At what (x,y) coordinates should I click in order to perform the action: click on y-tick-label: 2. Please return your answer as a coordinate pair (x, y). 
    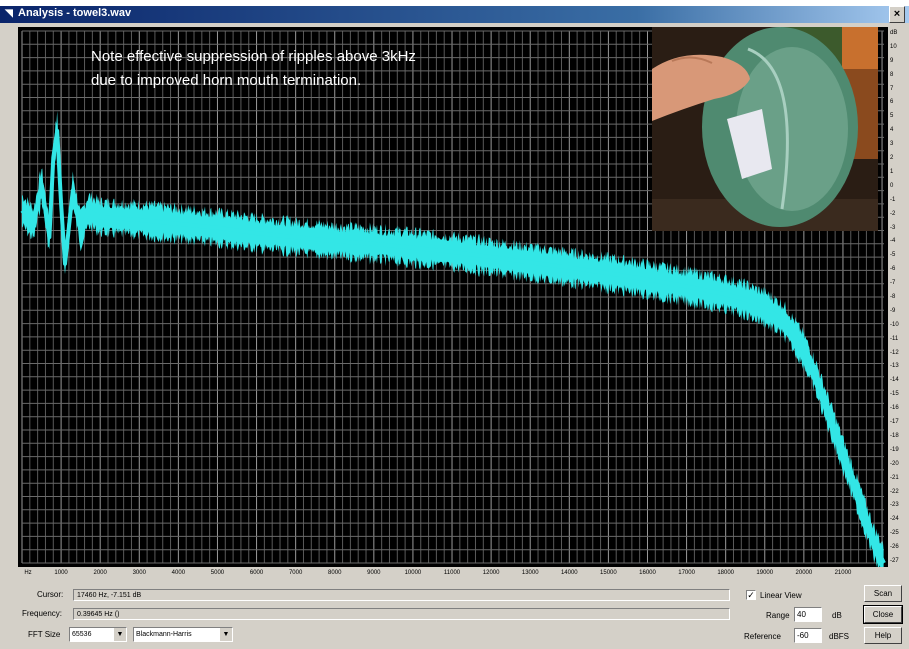
    Looking at the image, I should click on (892, 158).